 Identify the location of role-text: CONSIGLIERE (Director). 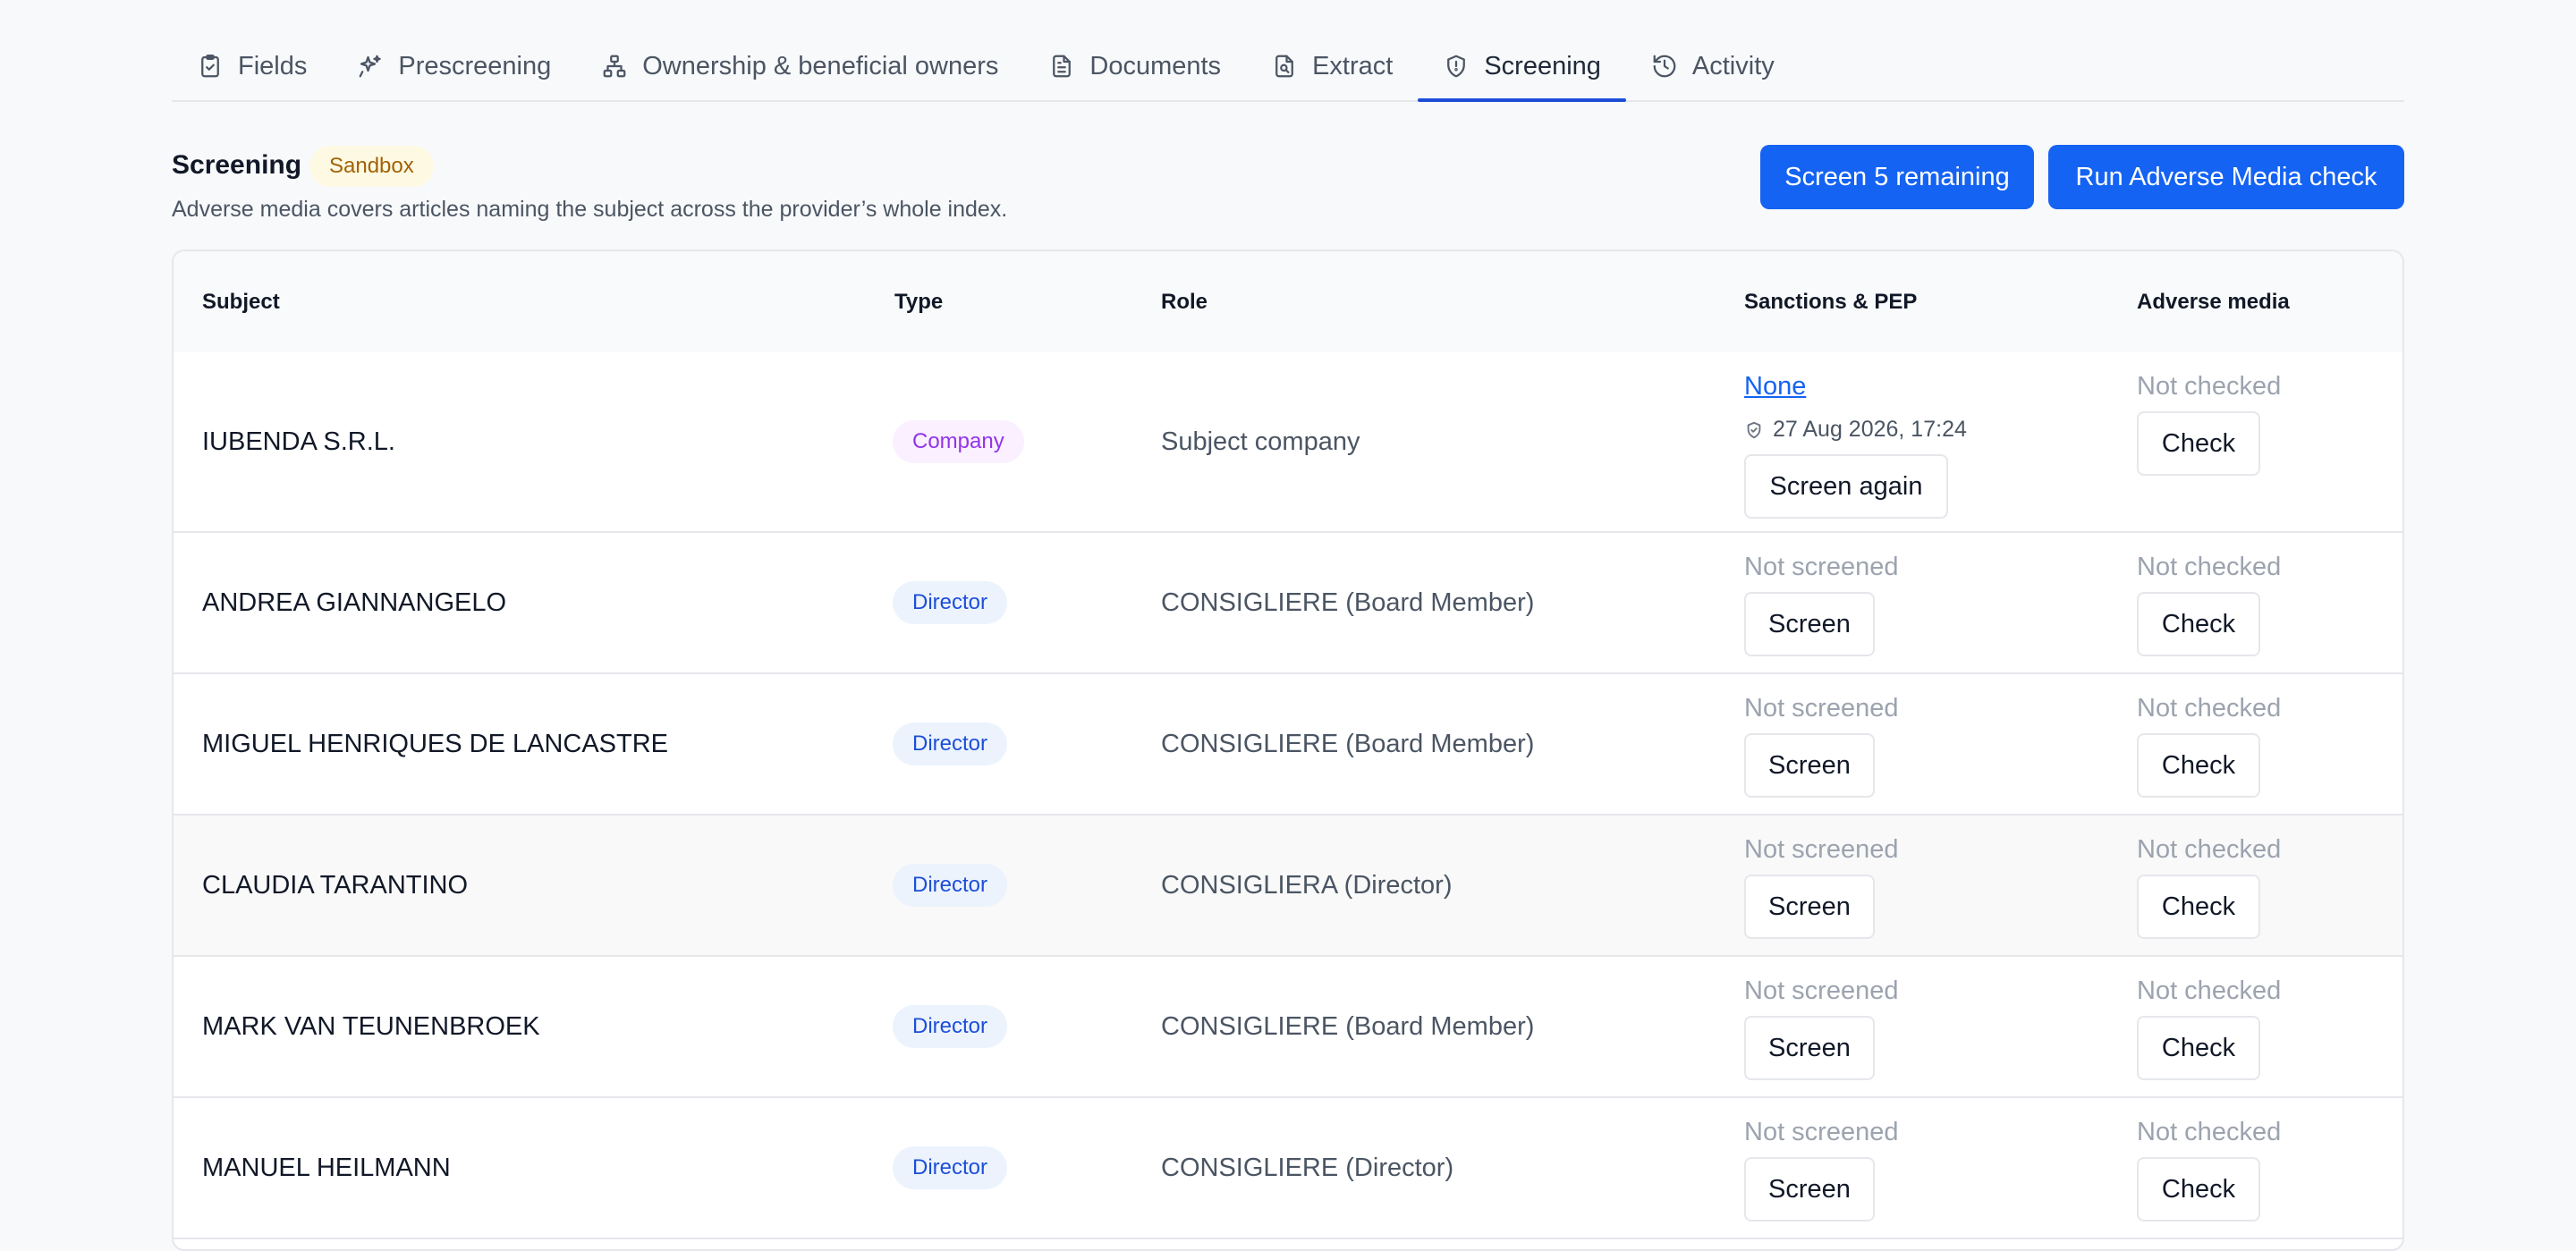
(1307, 1168).